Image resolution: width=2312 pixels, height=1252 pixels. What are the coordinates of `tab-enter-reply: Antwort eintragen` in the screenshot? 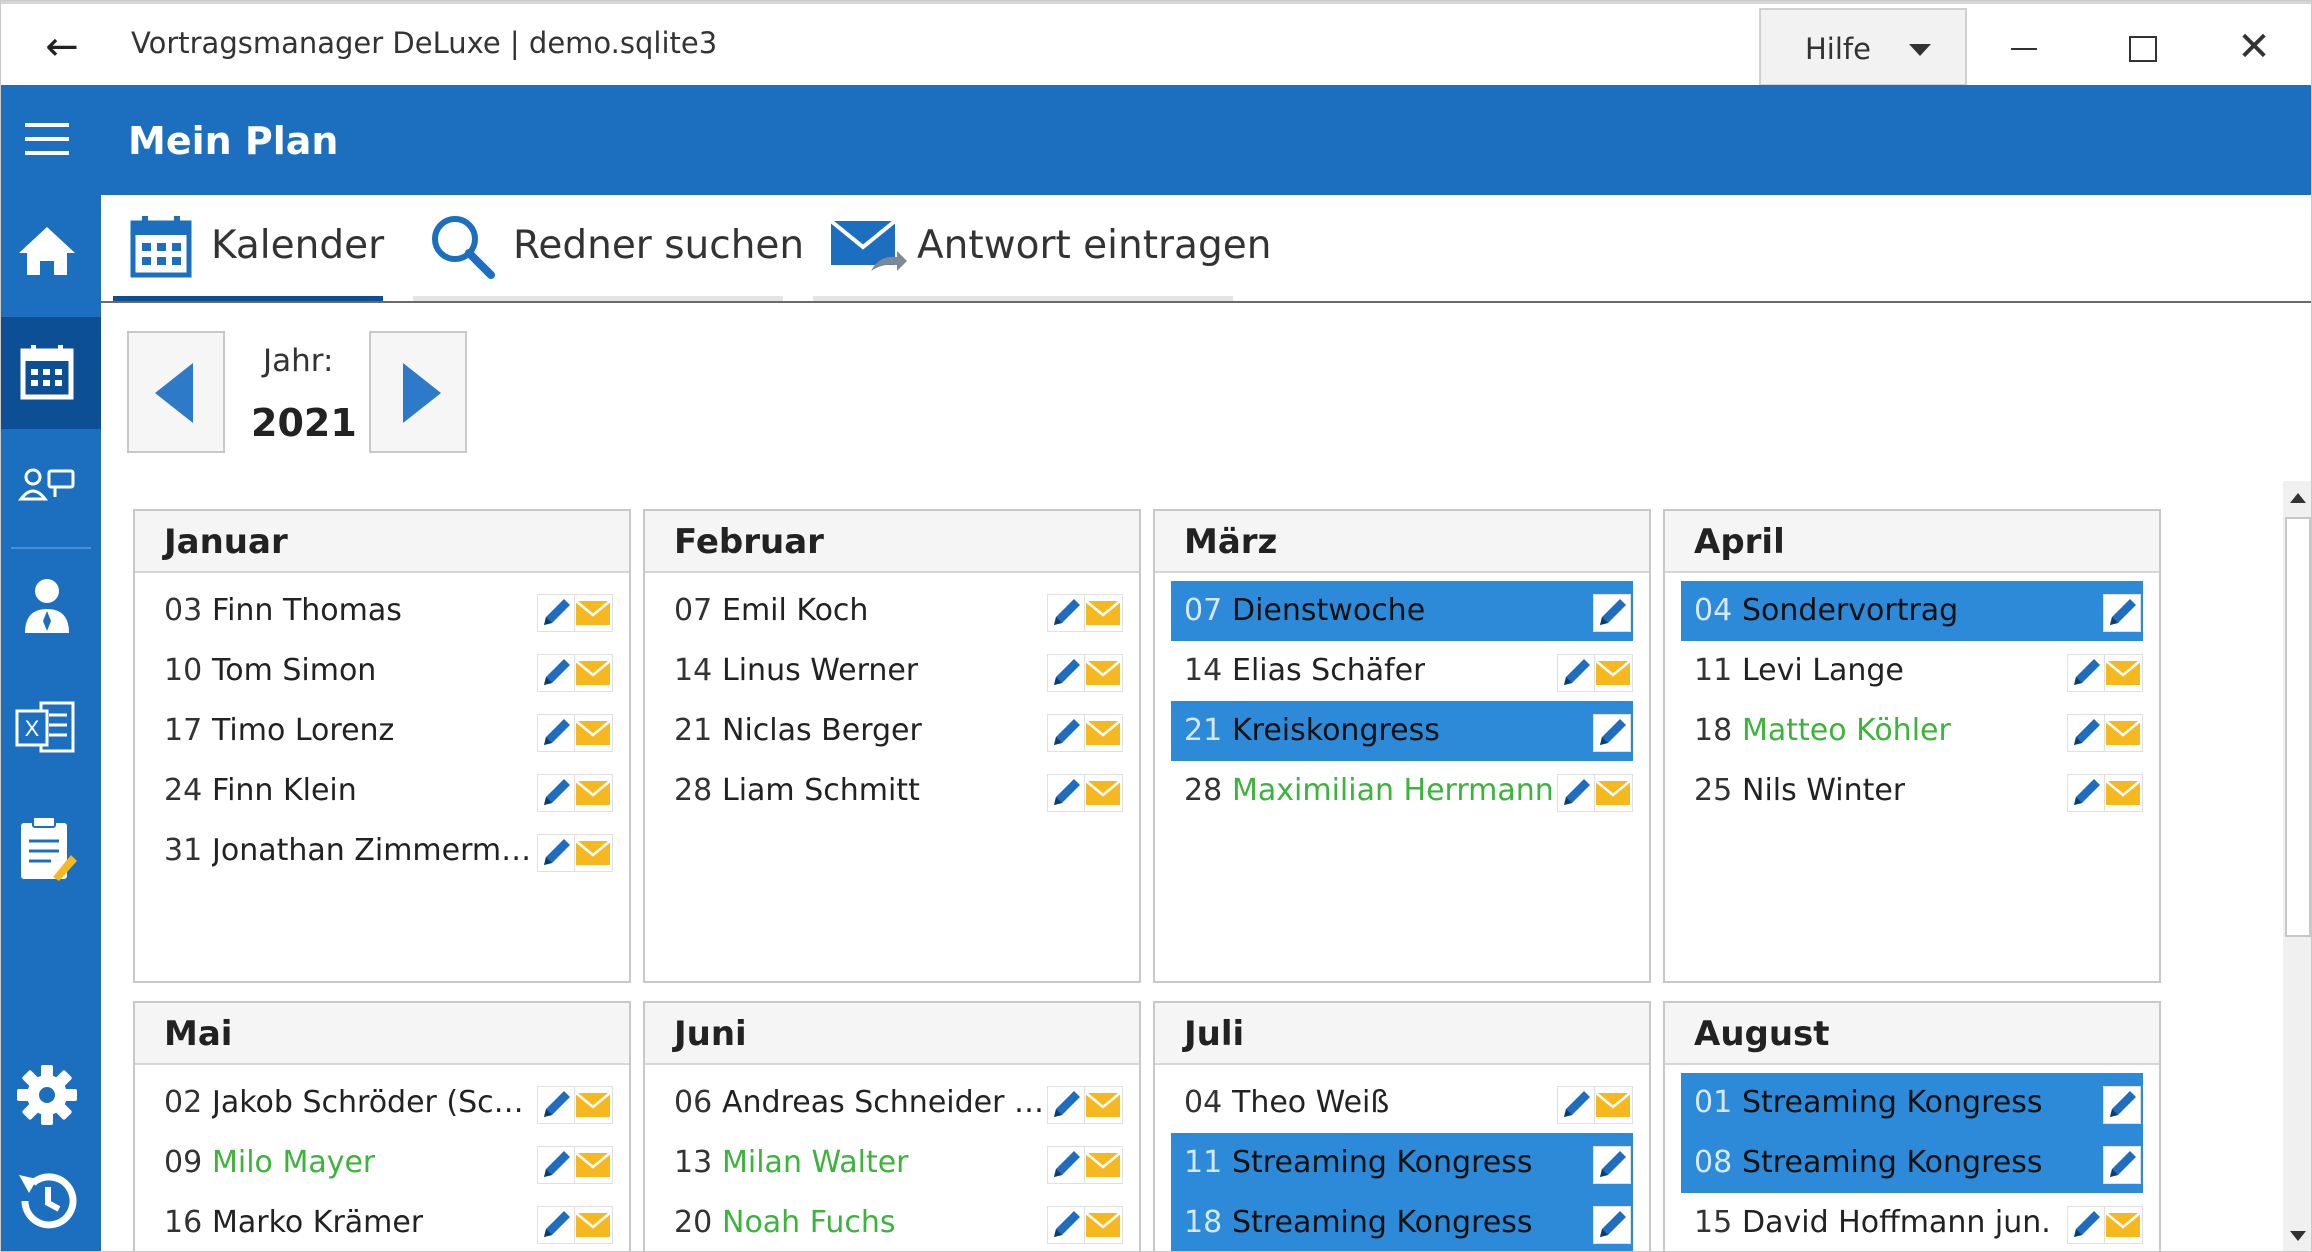 It's located at (1042, 248).